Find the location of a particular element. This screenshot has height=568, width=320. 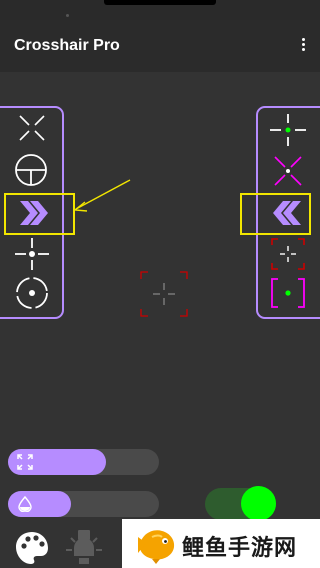

app-title: Crosshair Pro is located at coordinates (67, 45).